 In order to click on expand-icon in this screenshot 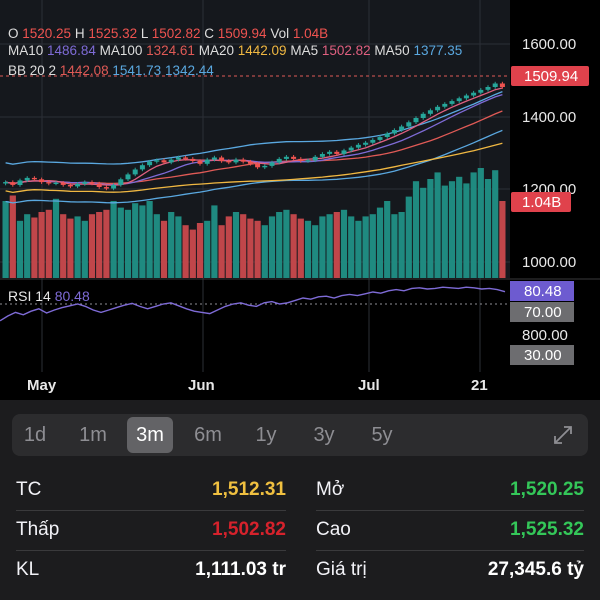, I will do `click(563, 435)`.